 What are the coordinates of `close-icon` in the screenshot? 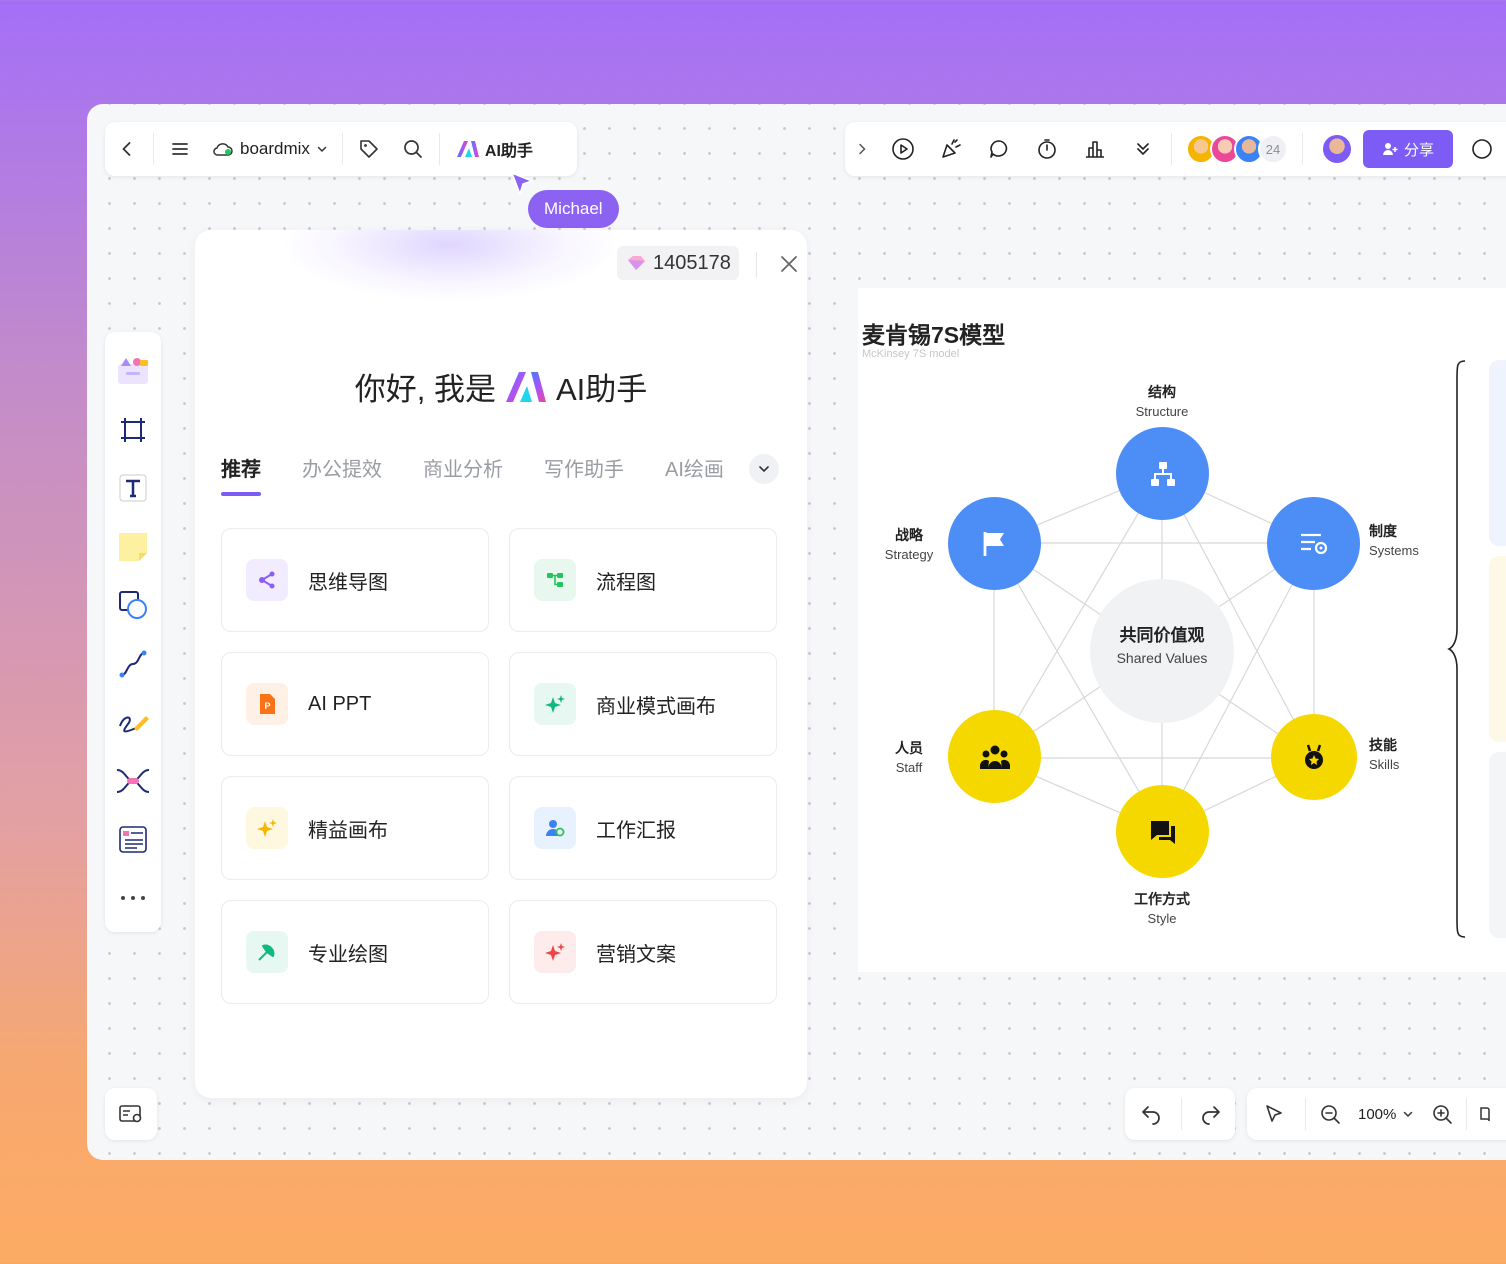 It's located at (789, 264).